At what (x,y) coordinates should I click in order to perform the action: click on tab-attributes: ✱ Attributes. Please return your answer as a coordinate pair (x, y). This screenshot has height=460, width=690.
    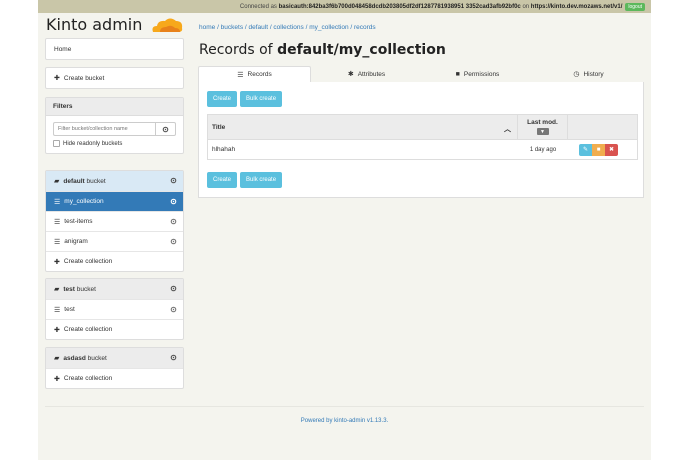
    Looking at the image, I should click on (366, 74).